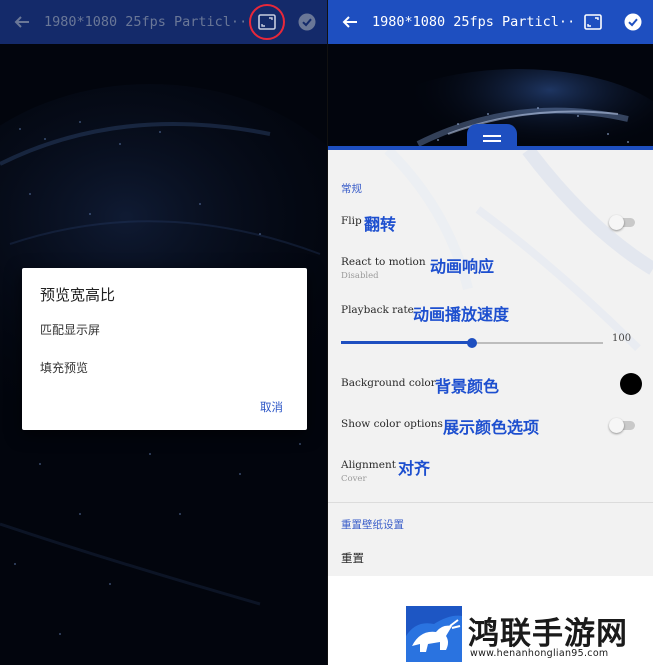 Image resolution: width=653 pixels, height=665 pixels. I want to click on react-to-motion-status: Disabled, so click(360, 276).